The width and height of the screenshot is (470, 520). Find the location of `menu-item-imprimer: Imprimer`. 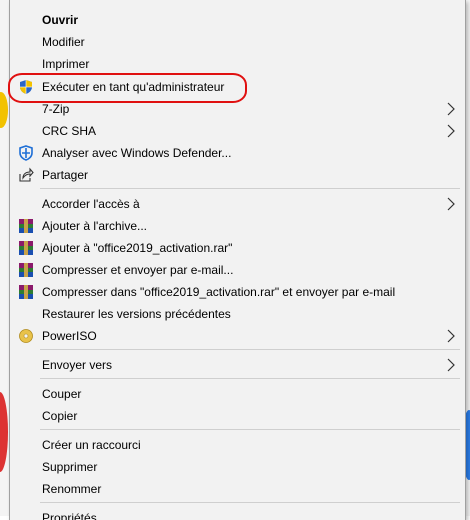

menu-item-imprimer: Imprimer is located at coordinates (237, 64).